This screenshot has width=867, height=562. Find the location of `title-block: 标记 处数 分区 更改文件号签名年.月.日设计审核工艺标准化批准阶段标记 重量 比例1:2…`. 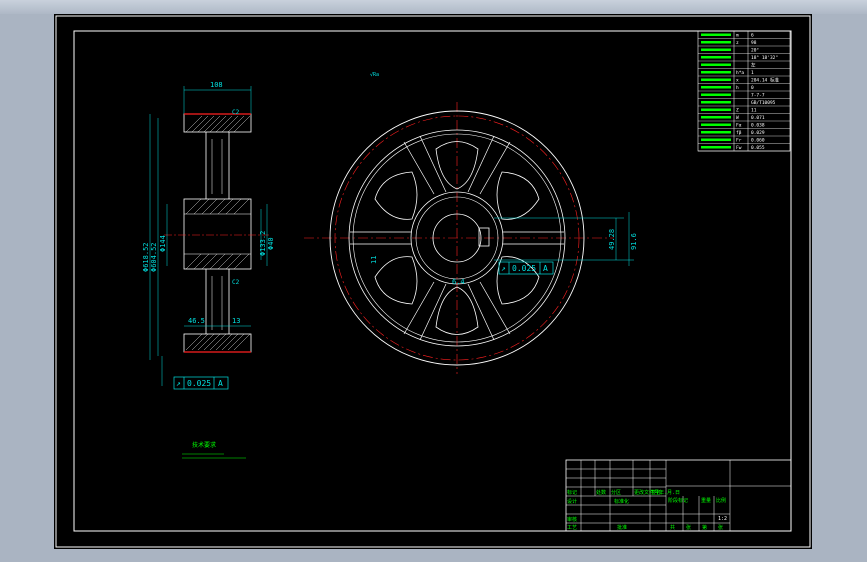

title-block: 标记 处数 分区 更改文件号签名年.月.日设计审核工艺标准化批准阶段标记 重量 比例1:2… is located at coordinates (678, 495).